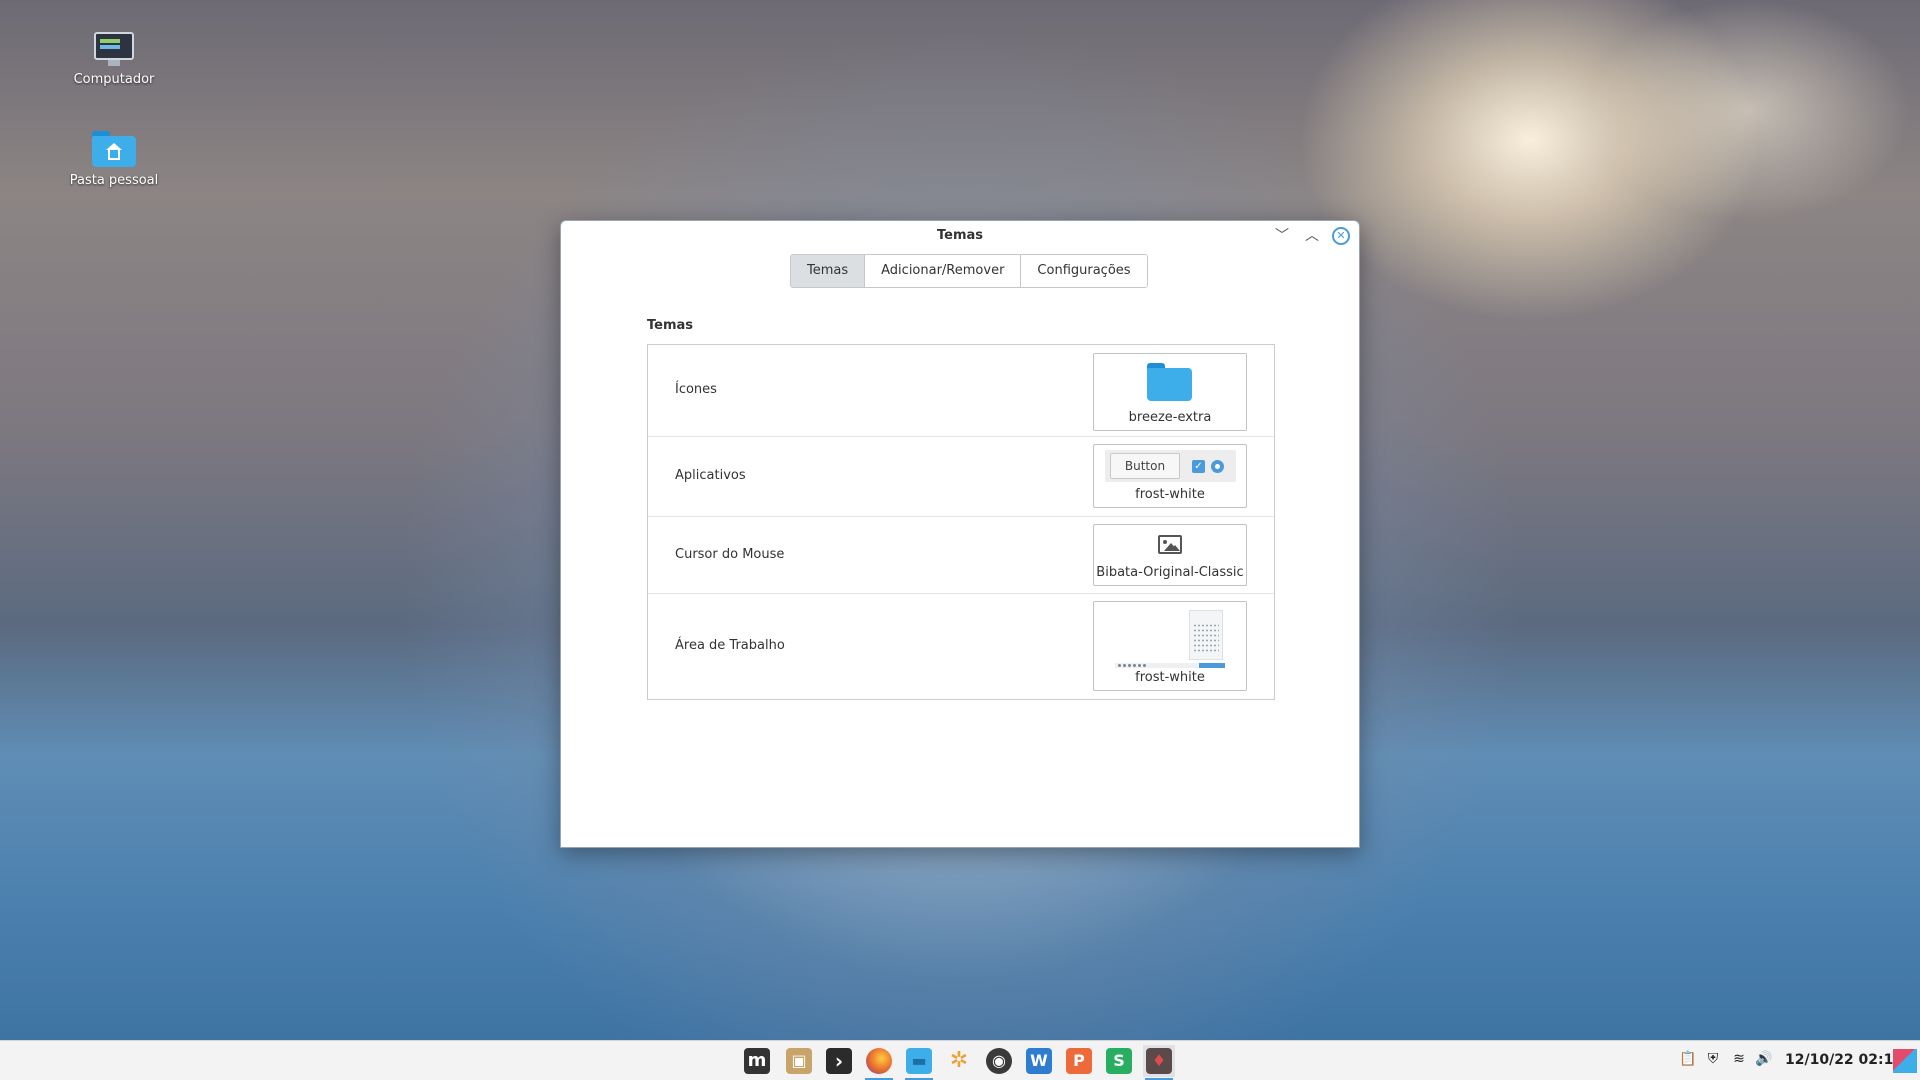 This screenshot has width=1920, height=1080. I want to click on firefox-launcher: ●, so click(879, 1062).